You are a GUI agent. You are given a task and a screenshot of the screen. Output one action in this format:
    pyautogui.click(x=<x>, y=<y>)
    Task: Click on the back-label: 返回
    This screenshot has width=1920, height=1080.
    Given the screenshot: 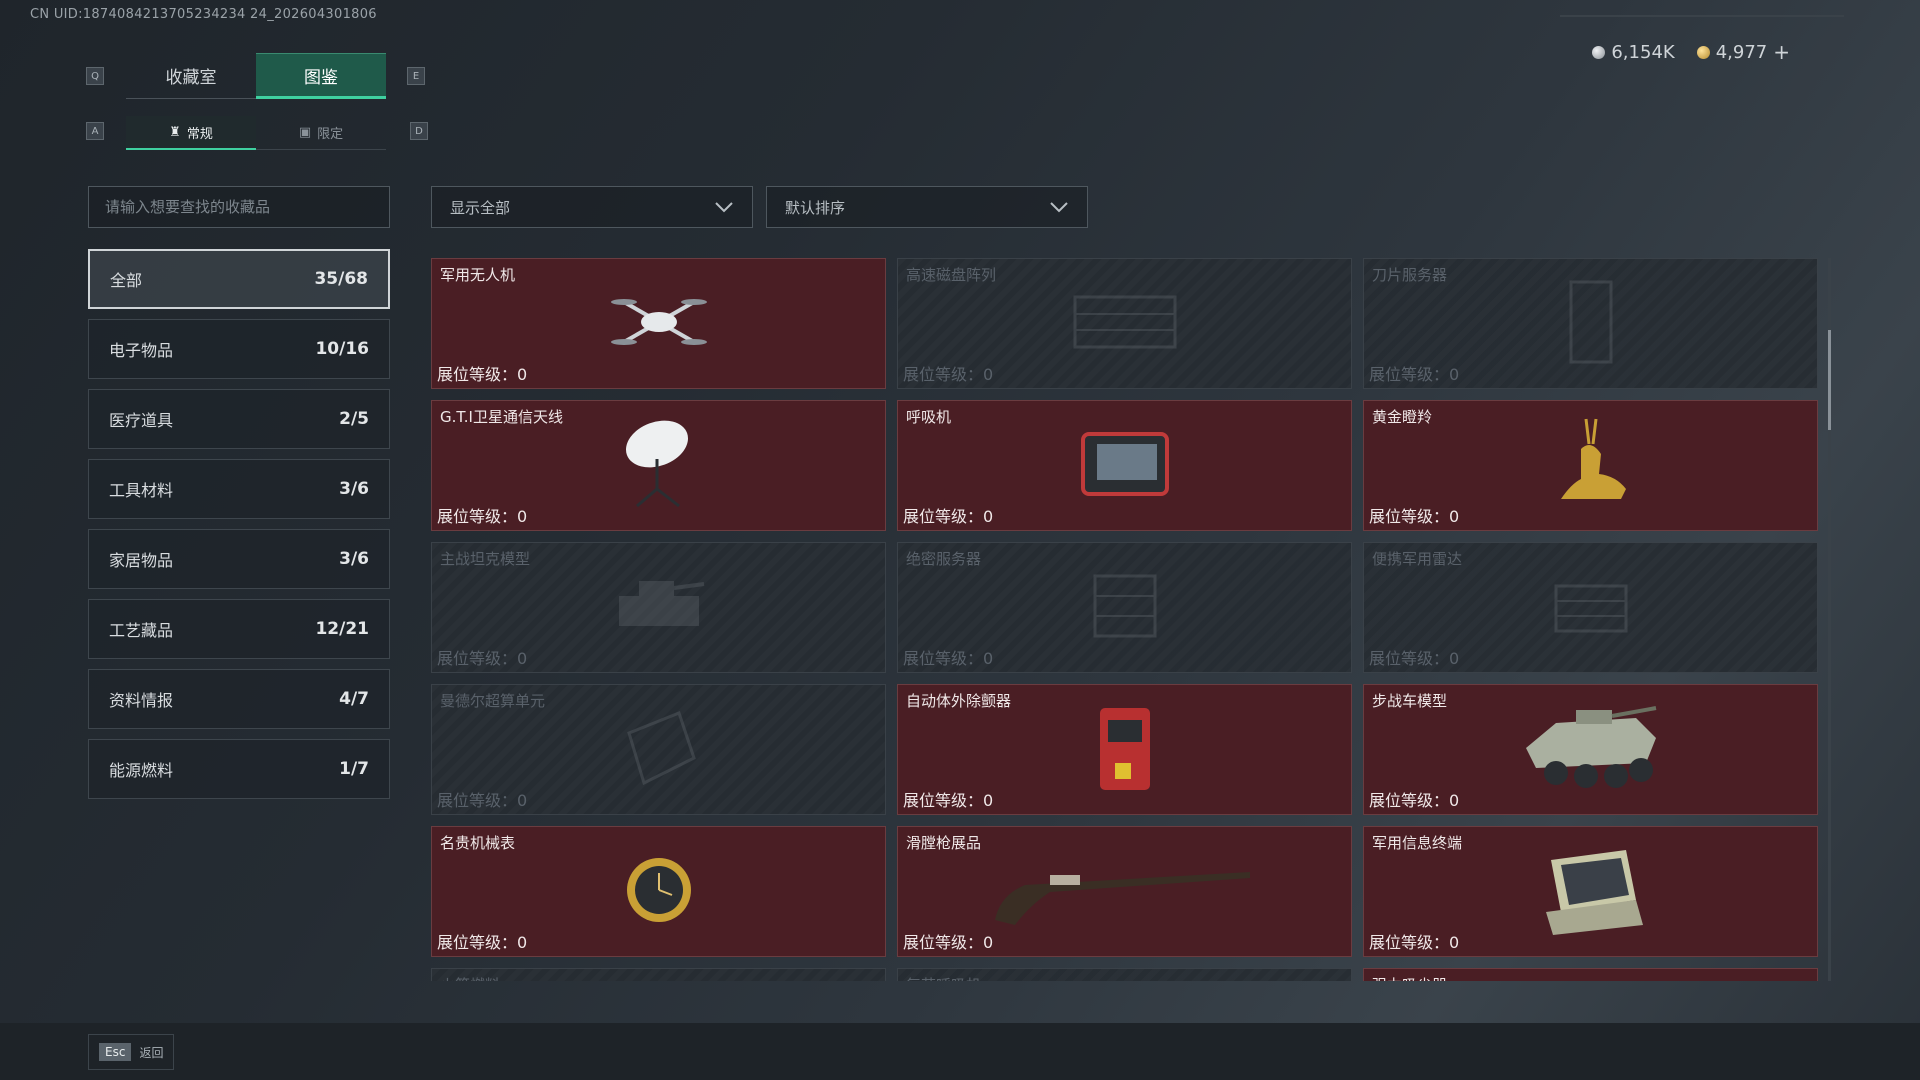 What is the action you would take?
    pyautogui.click(x=151, y=1052)
    